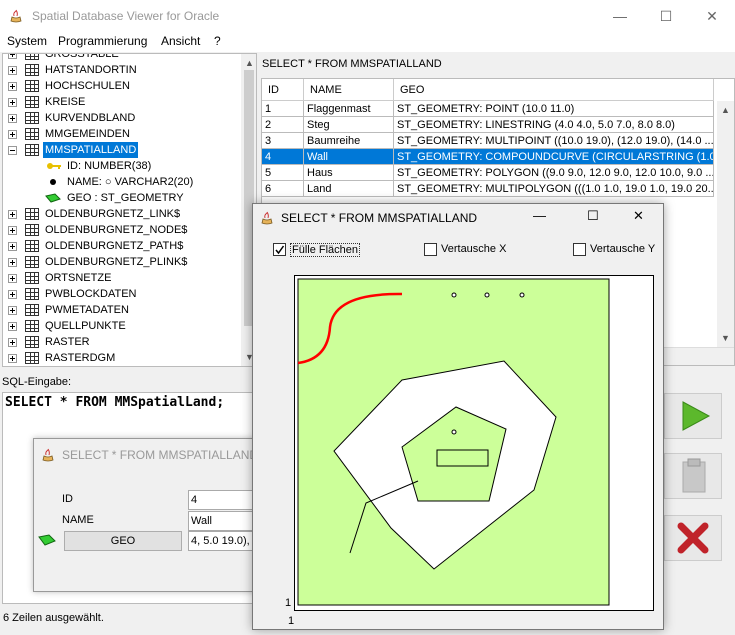 Image resolution: width=735 pixels, height=635 pixels. I want to click on name-label: NAME, so click(78, 520).